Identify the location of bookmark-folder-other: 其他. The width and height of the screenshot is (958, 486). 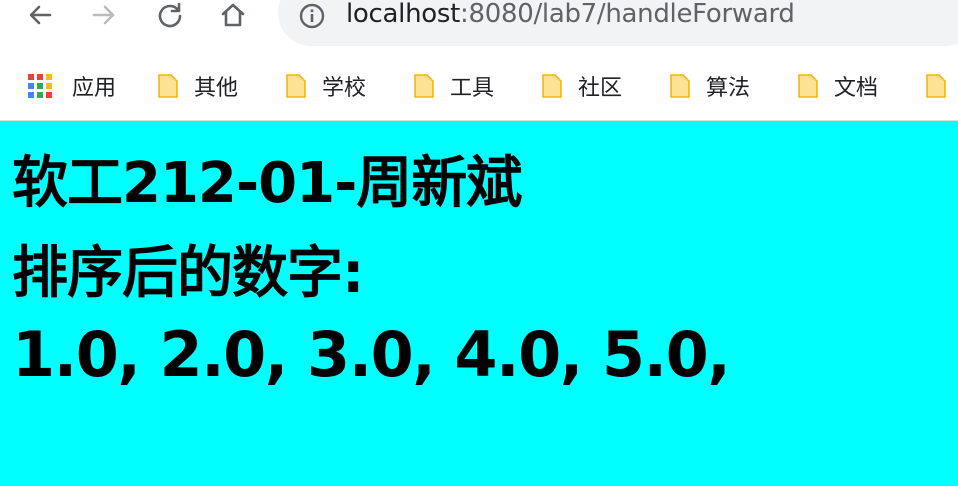
(198, 86).